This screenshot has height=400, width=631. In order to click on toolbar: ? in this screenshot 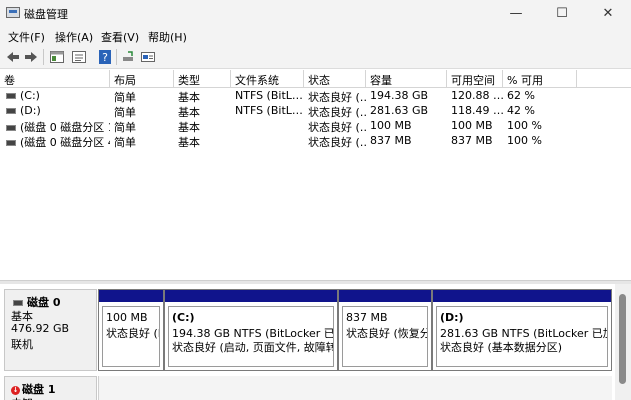, I will do `click(315, 57)`.